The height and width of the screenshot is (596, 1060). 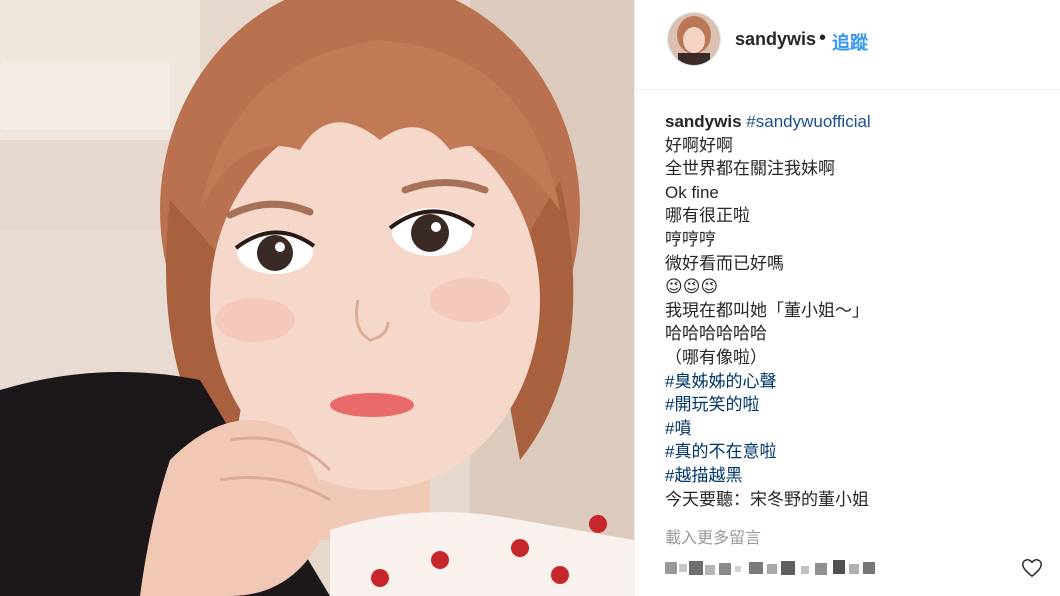 I want to click on caption-username-link: sandywis, so click(x=703, y=121).